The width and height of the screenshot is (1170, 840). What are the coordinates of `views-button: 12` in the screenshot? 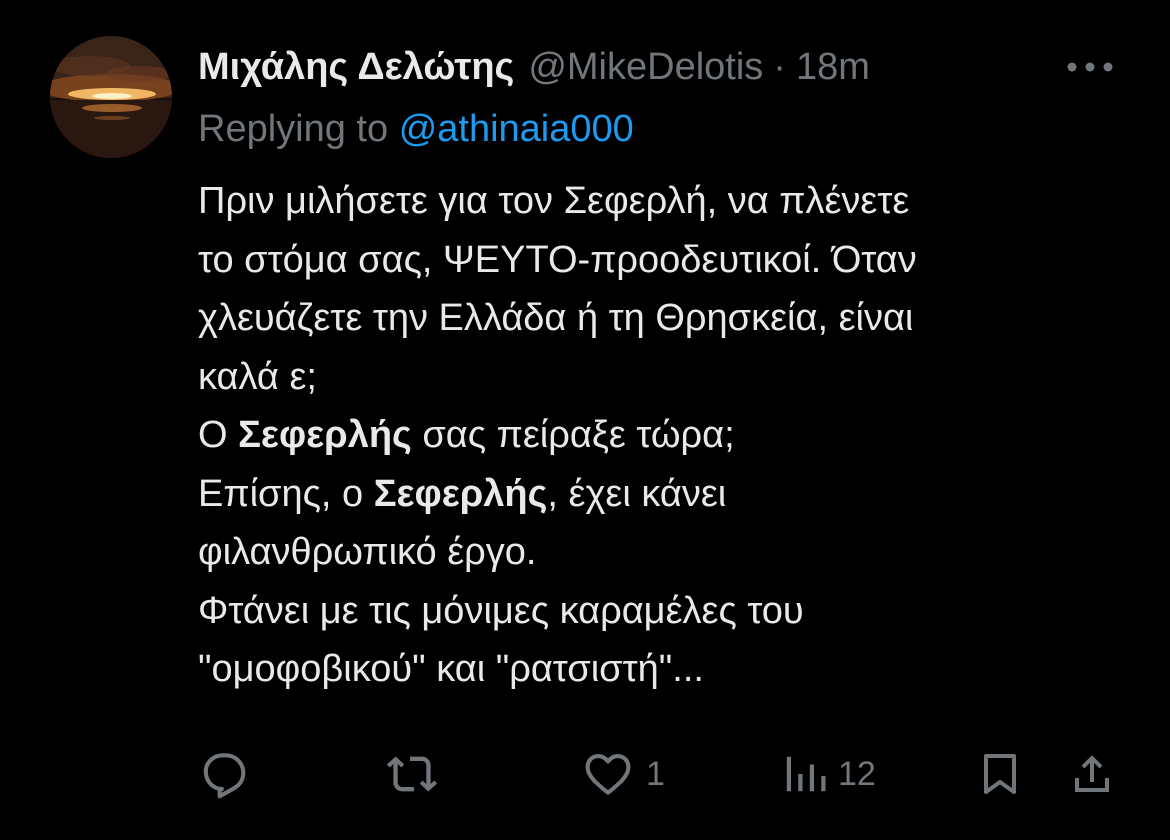 It's located at (829, 774).